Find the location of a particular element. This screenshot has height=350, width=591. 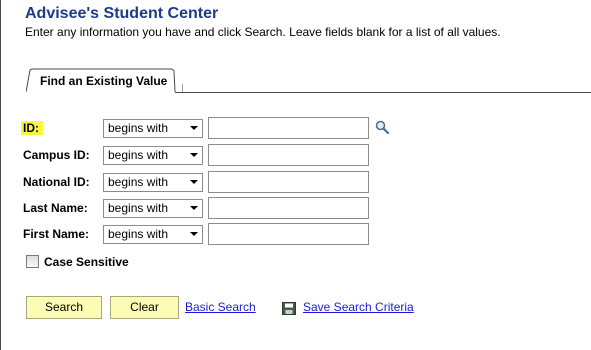

id-operator-select: begins with is located at coordinates (153, 128).